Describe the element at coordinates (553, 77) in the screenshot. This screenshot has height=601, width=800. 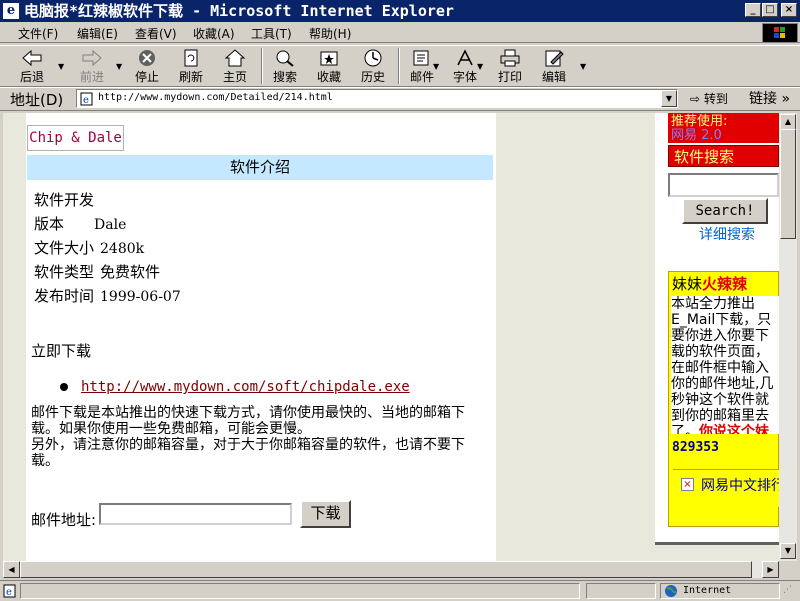
I see `edit-label: 编辑` at that location.